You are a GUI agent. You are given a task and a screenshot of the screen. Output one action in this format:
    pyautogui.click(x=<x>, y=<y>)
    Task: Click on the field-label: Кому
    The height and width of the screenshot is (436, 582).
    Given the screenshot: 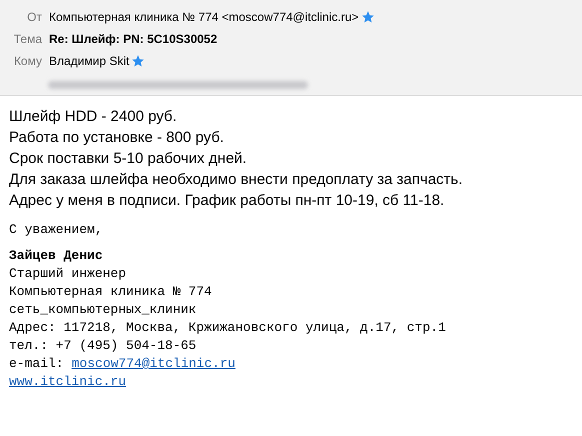 What is the action you would take?
    pyautogui.click(x=27, y=61)
    